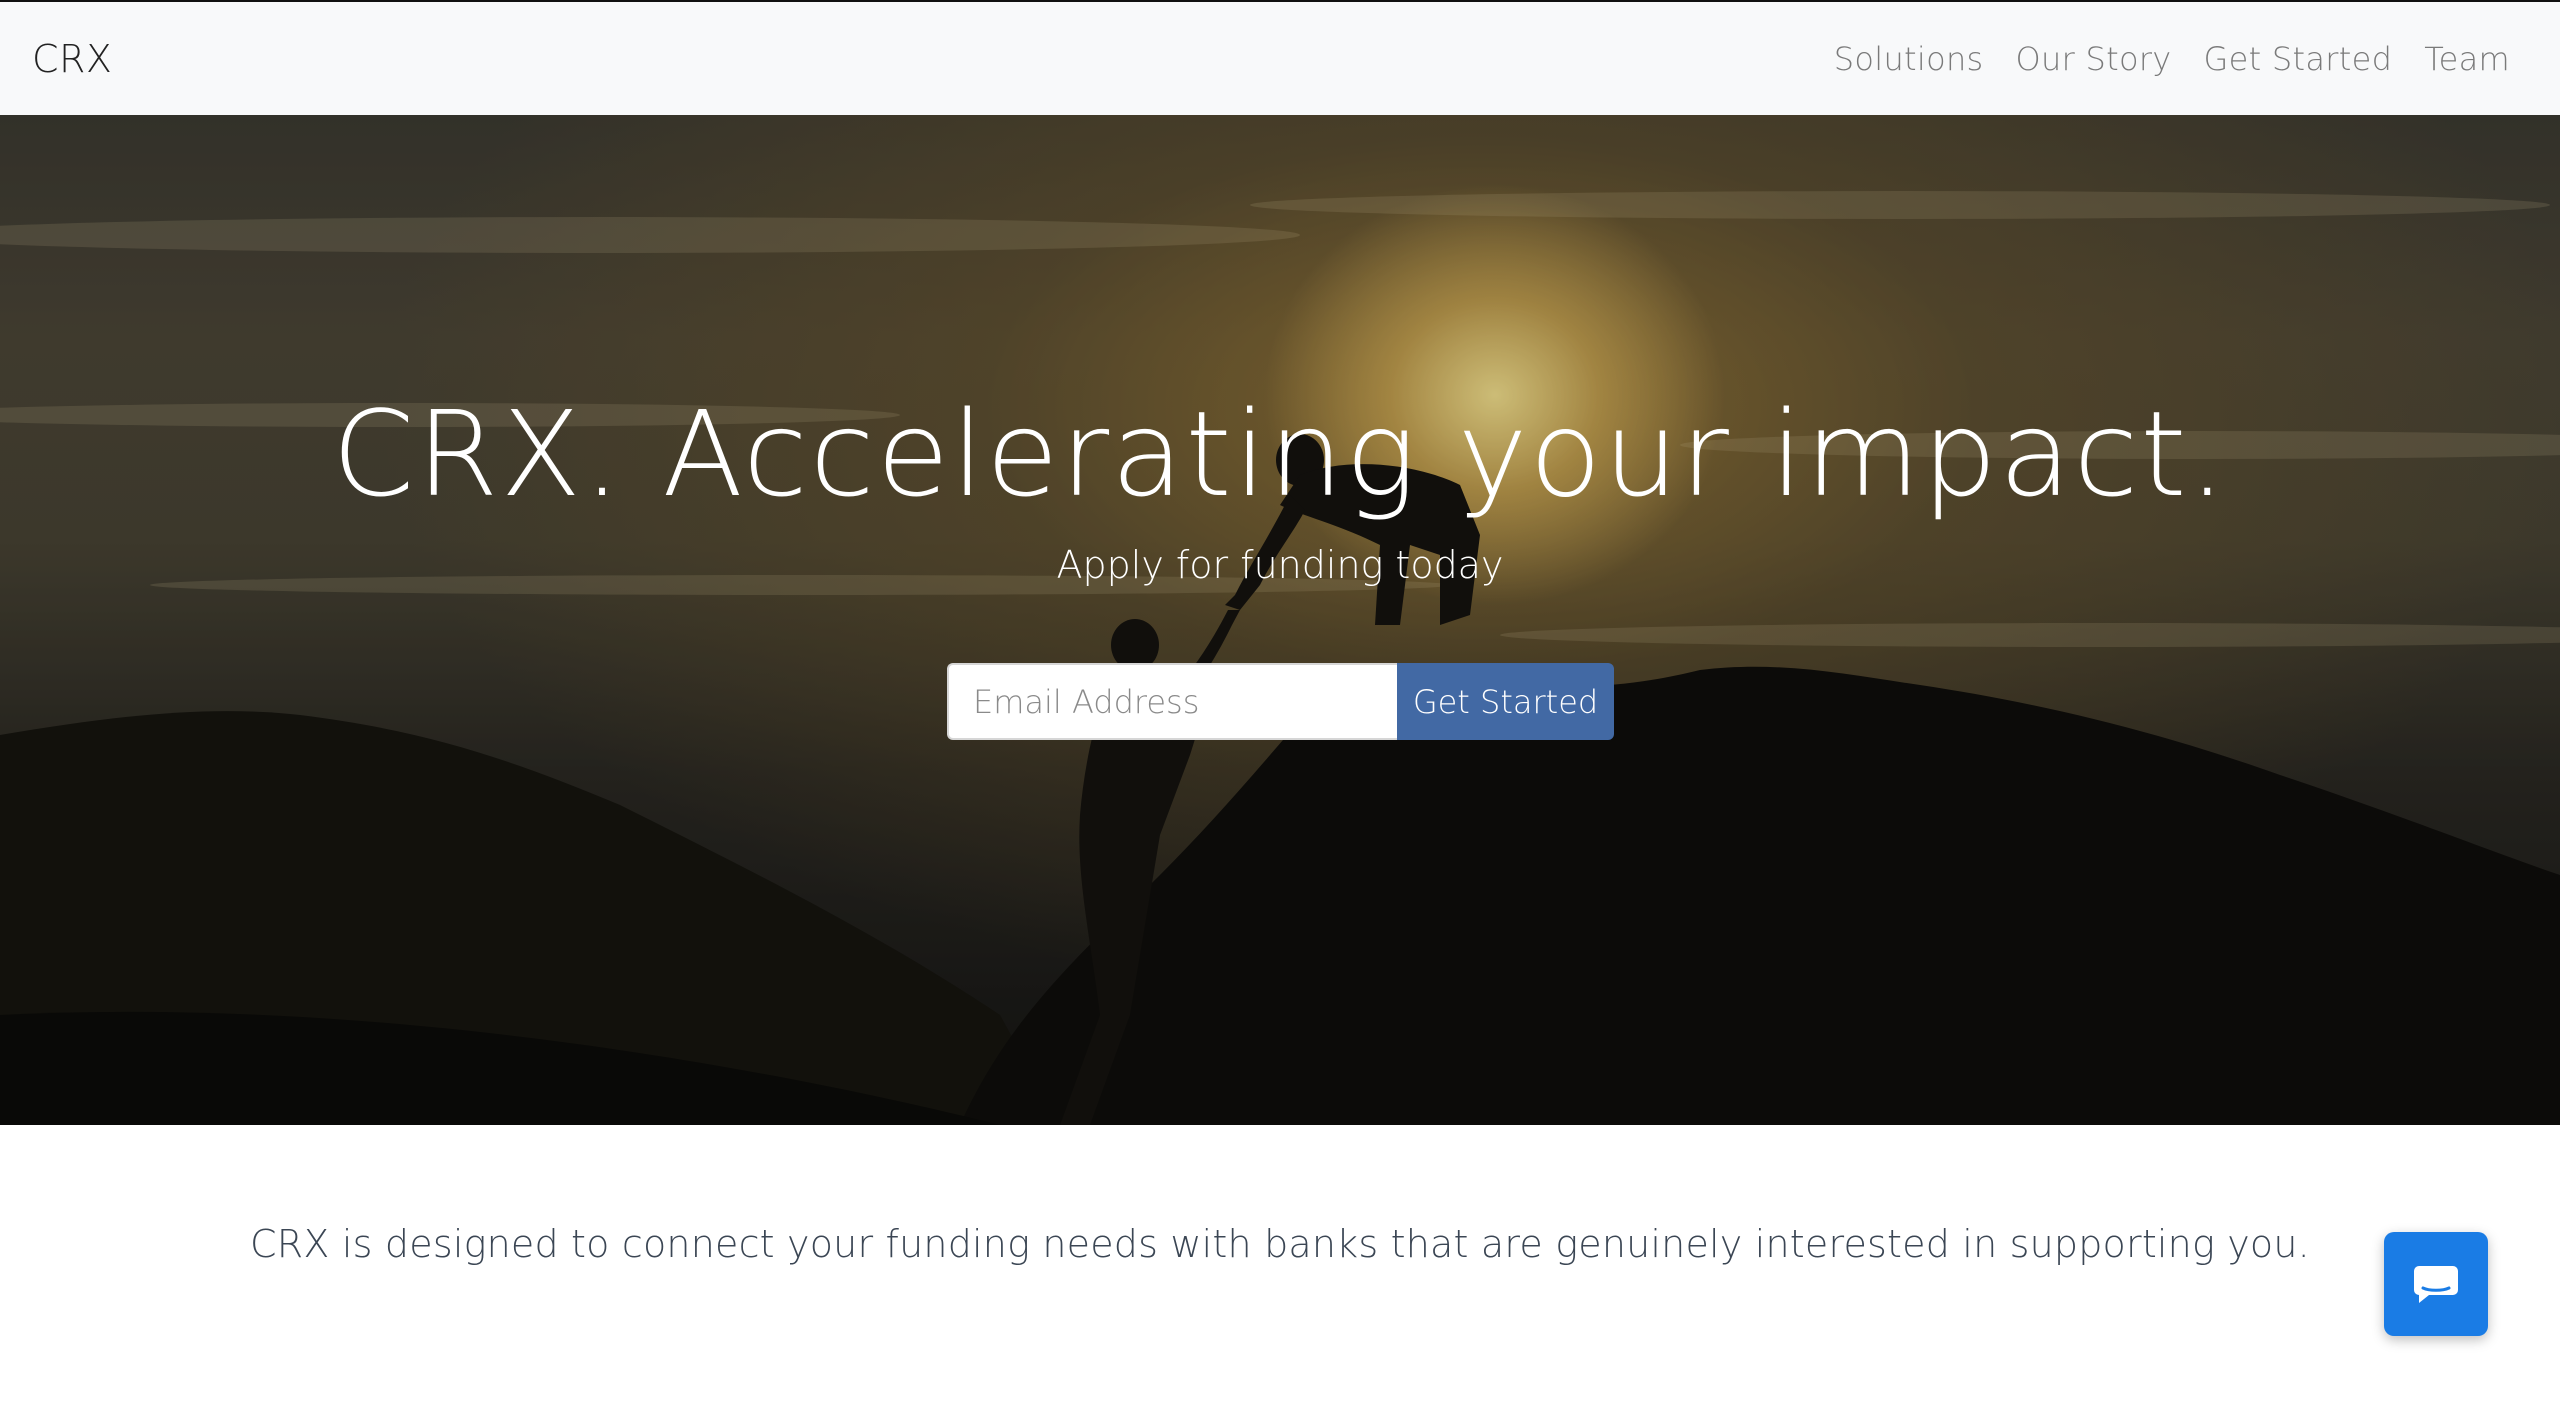  I want to click on signup-form: Get Started, so click(1280, 701).